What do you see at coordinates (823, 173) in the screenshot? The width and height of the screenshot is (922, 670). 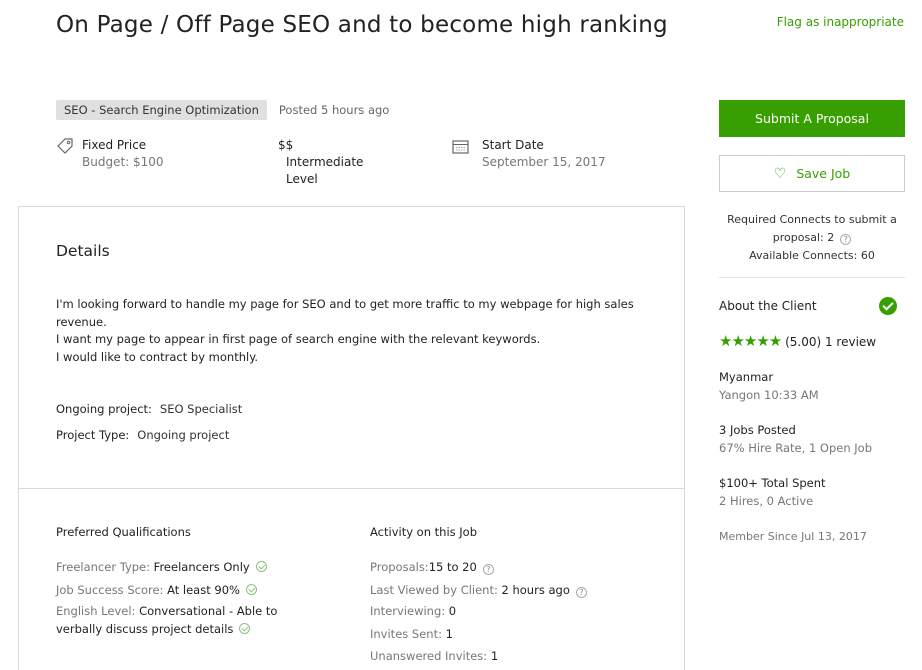 I see `save-job-label: Save Job` at bounding box center [823, 173].